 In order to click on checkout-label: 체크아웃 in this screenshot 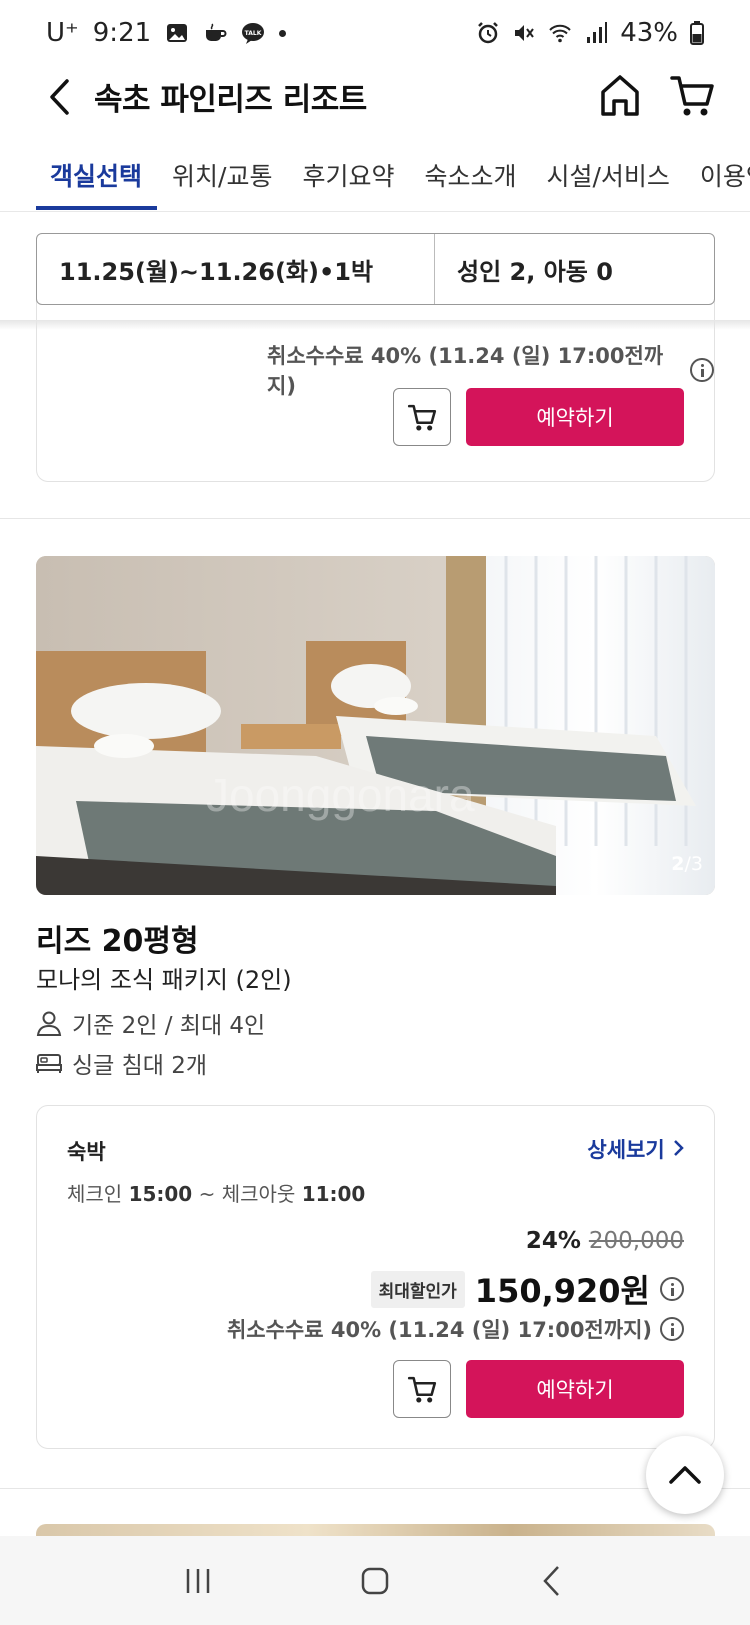, I will do `click(258, 1194)`.